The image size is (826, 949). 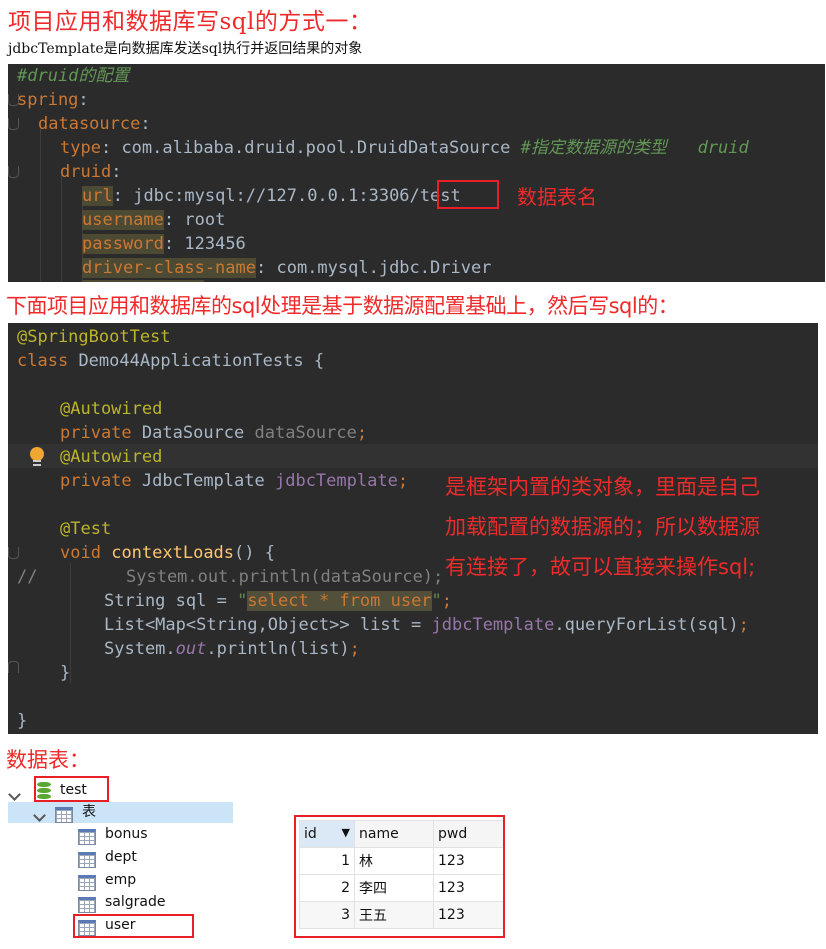 I want to click on db-name-highlight-box, so click(x=468, y=194).